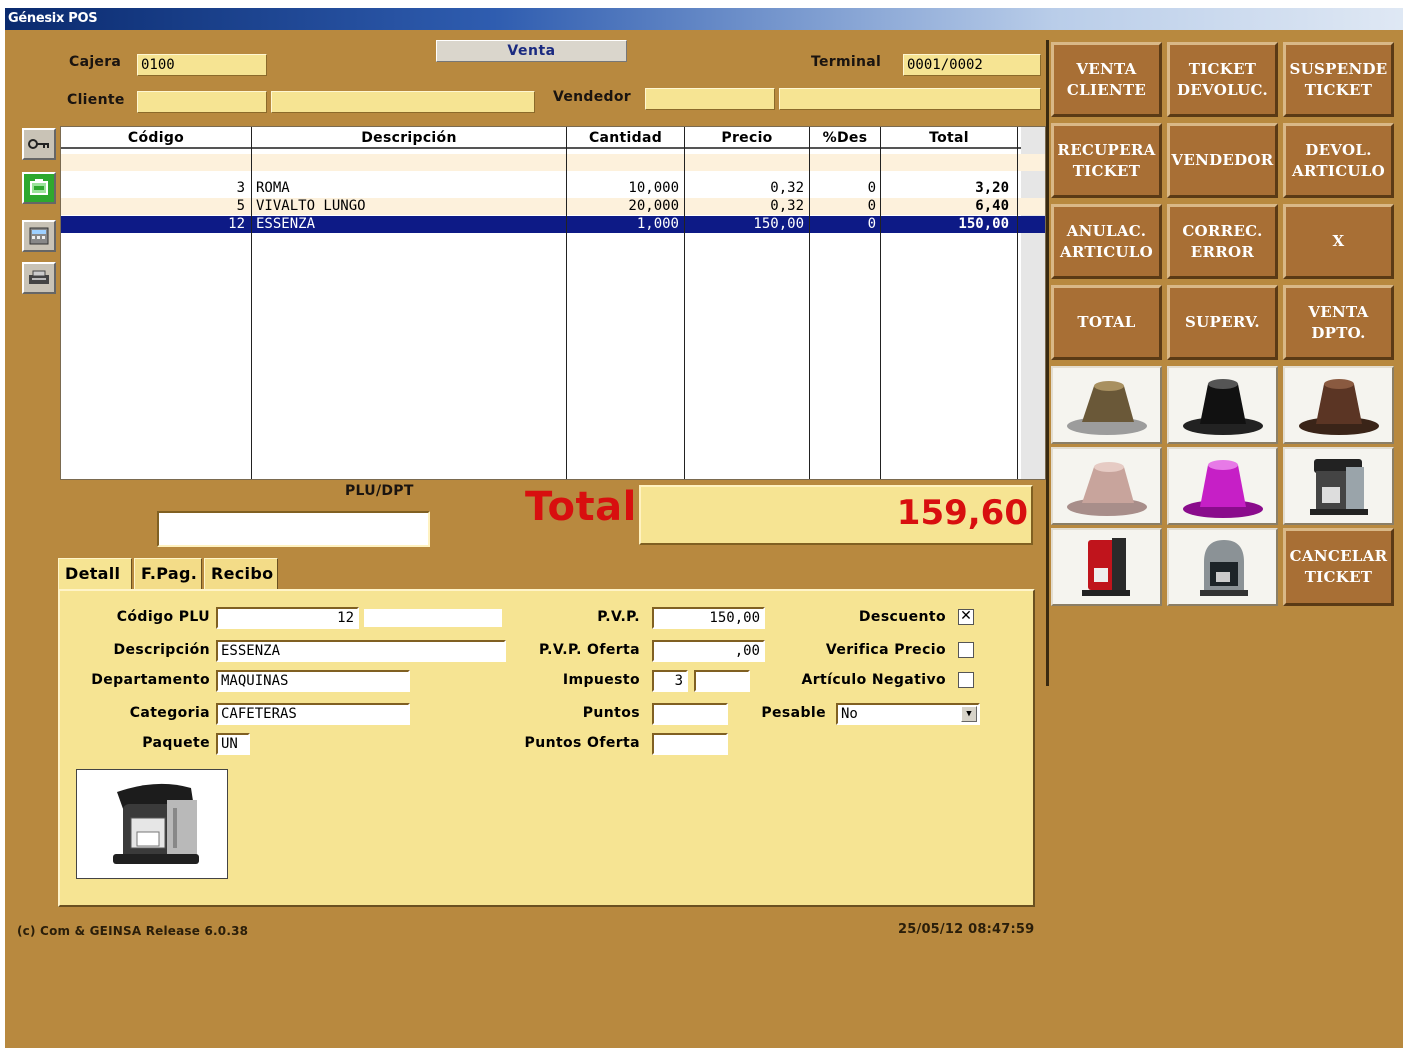 The width and height of the screenshot is (1408, 1048). What do you see at coordinates (966, 680) in the screenshot?
I see `articulo-negativo-checkbox` at bounding box center [966, 680].